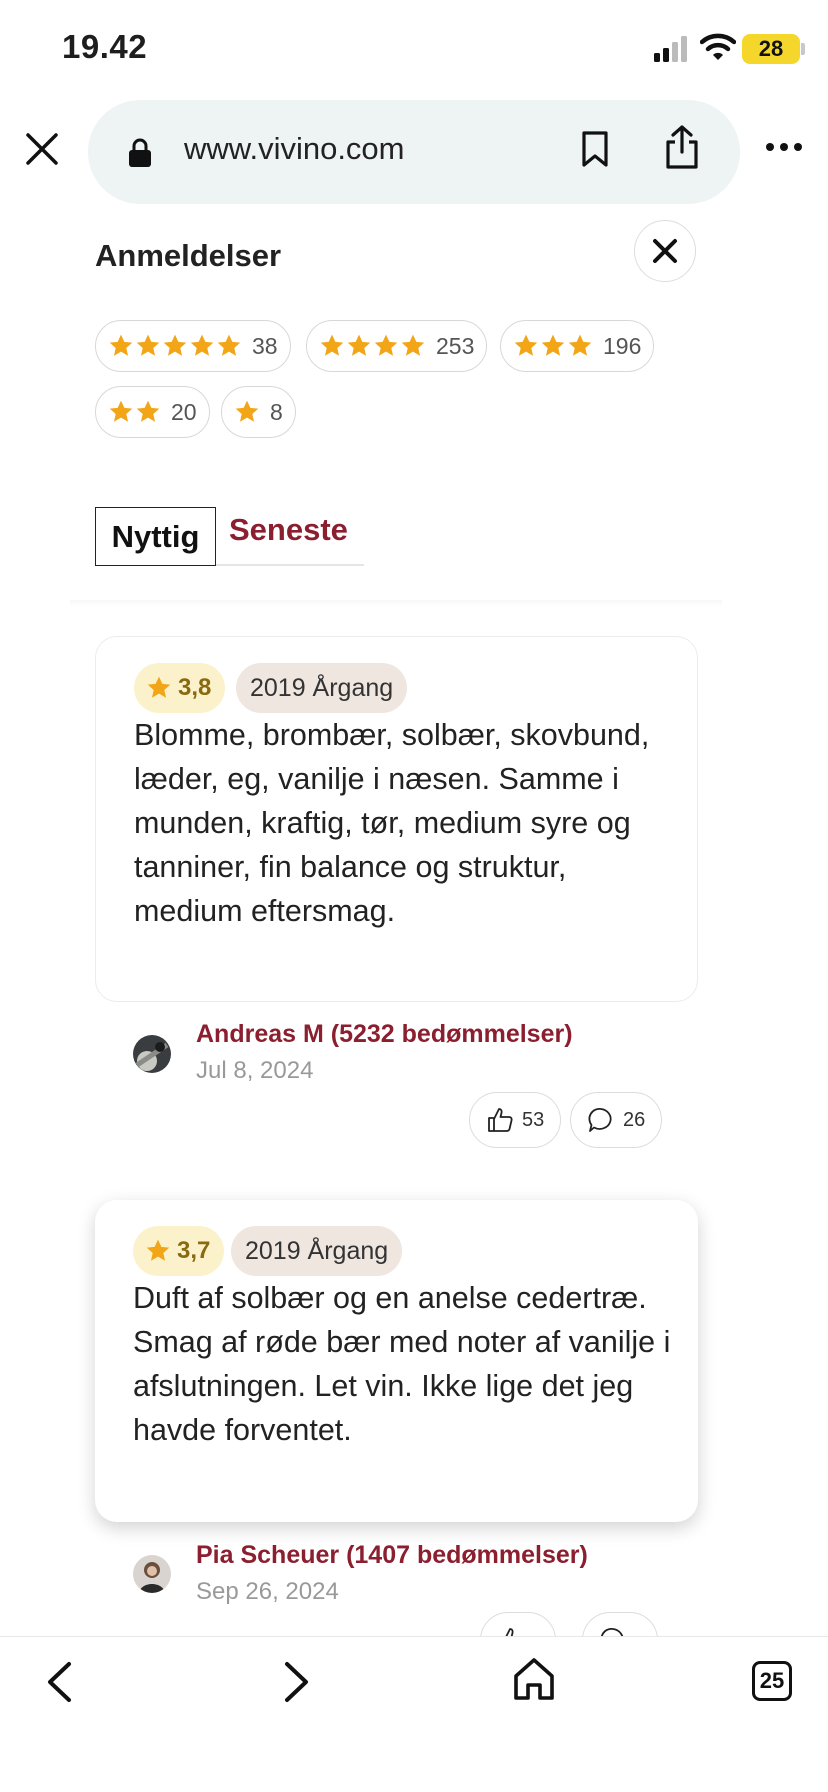  Describe the element at coordinates (600, 1120) in the screenshot. I see `comment-icon` at that location.